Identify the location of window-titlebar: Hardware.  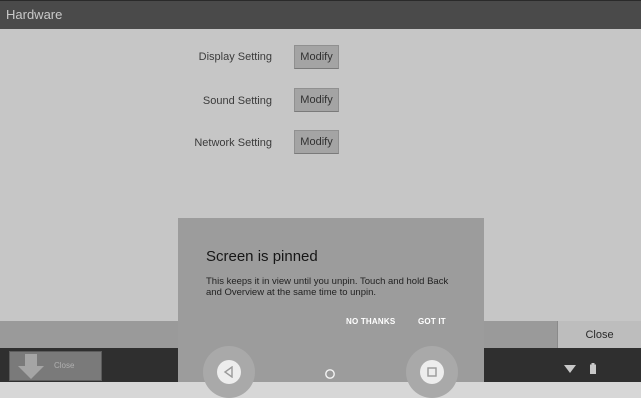
(320, 14).